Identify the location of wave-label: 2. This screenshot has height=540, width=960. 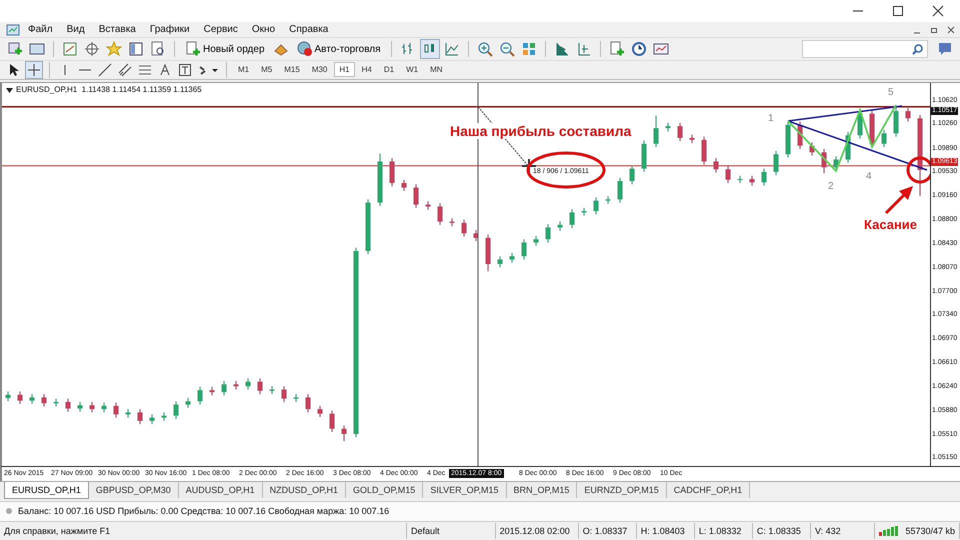
(831, 186).